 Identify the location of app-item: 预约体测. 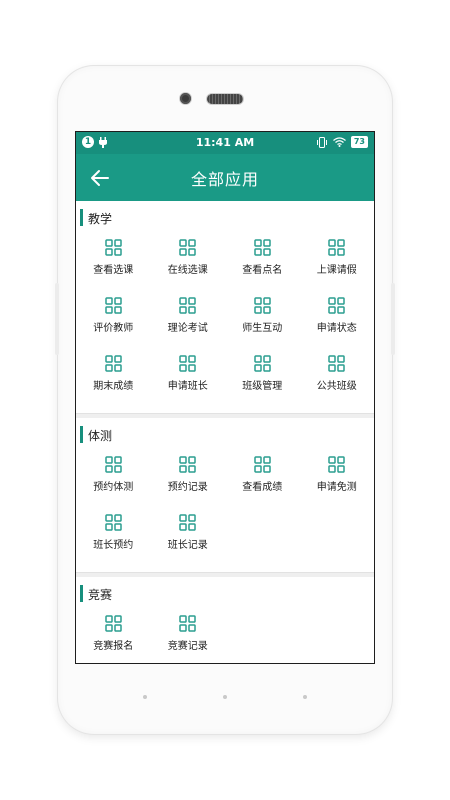
(113, 485).